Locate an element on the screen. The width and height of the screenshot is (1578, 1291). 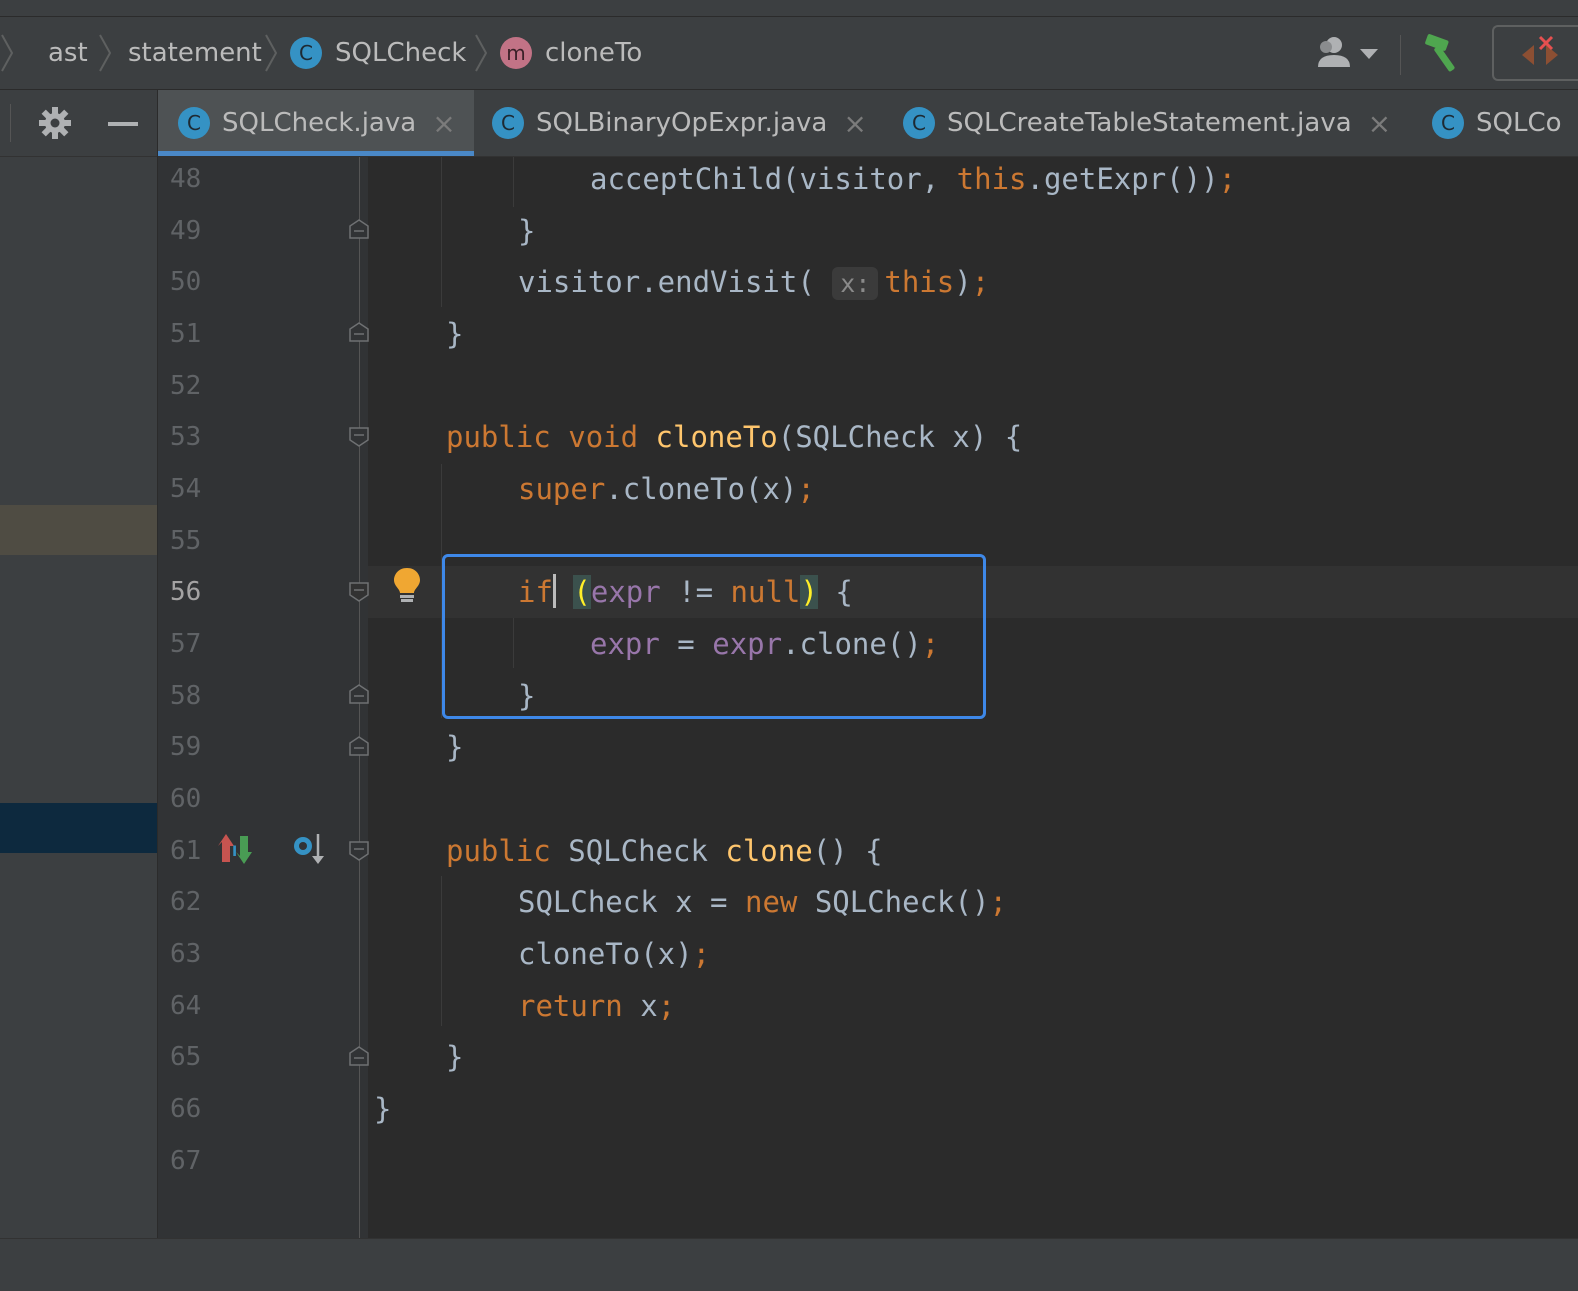
build-hammer-icon is located at coordinates (1444, 53).